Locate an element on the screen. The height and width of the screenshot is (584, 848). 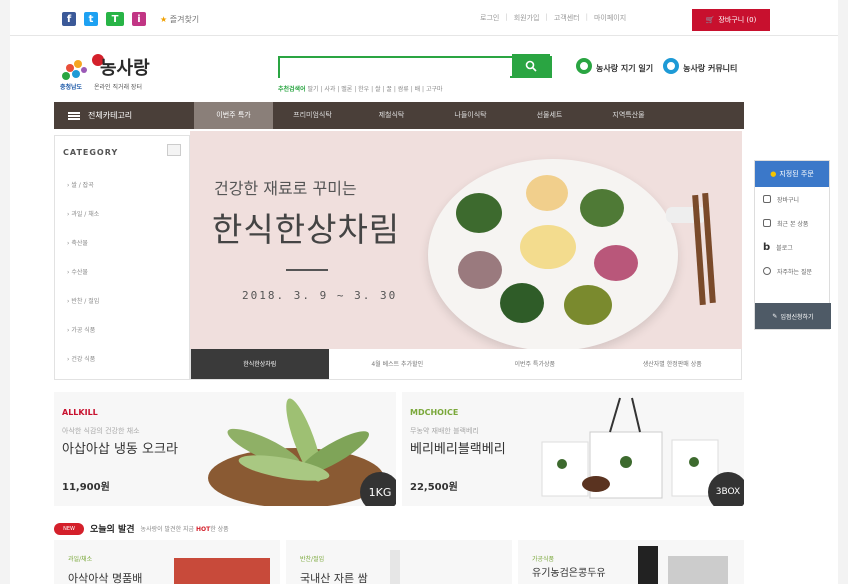
card-name: 아삭아삭 명품배 is located at coordinates (105, 578).